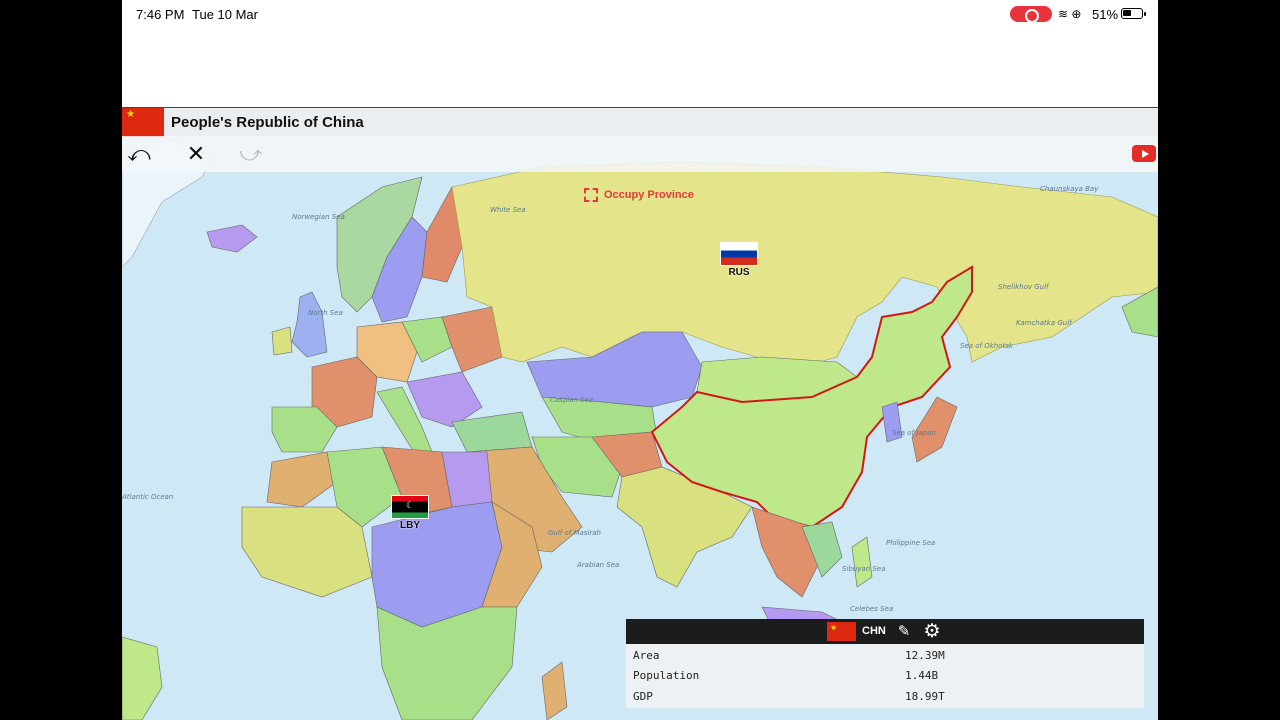 This screenshot has width=1280, height=720. I want to click on stat-label: Area, so click(646, 655).